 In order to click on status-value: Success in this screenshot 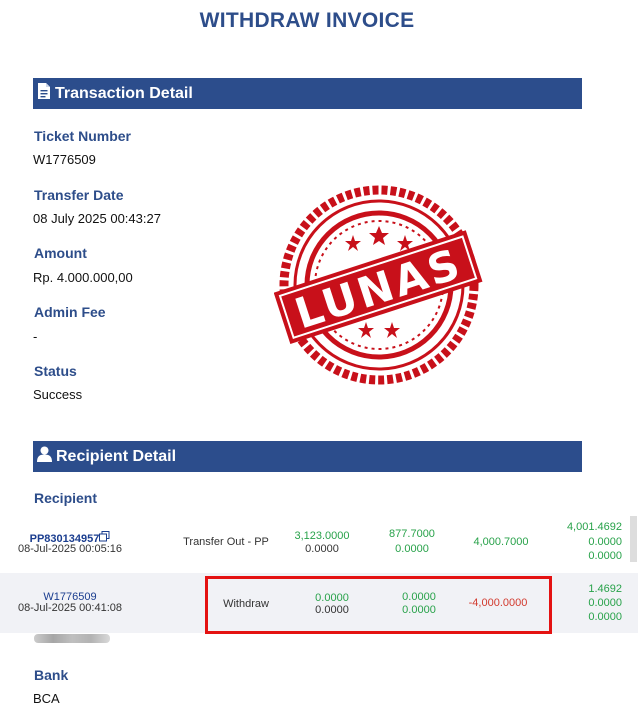, I will do `click(58, 394)`.